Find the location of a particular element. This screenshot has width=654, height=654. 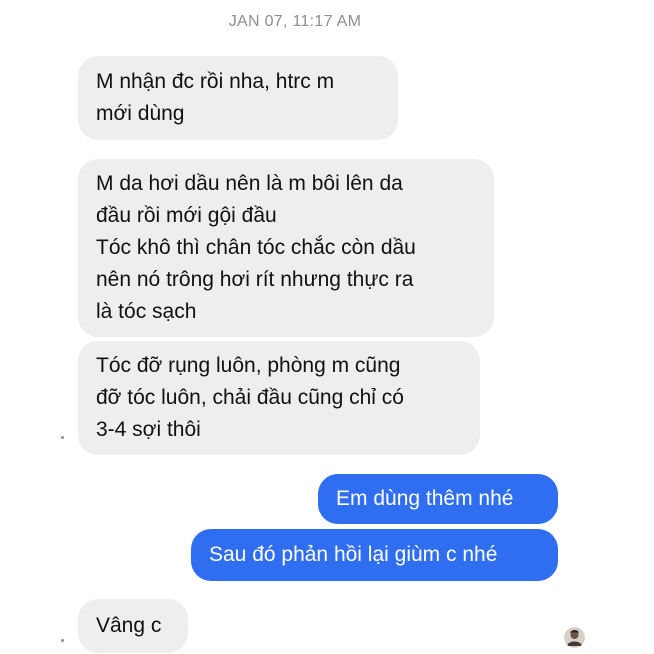

outgoing-message: Sau đó phản hồi lại giùm c nhé is located at coordinates (374, 555).